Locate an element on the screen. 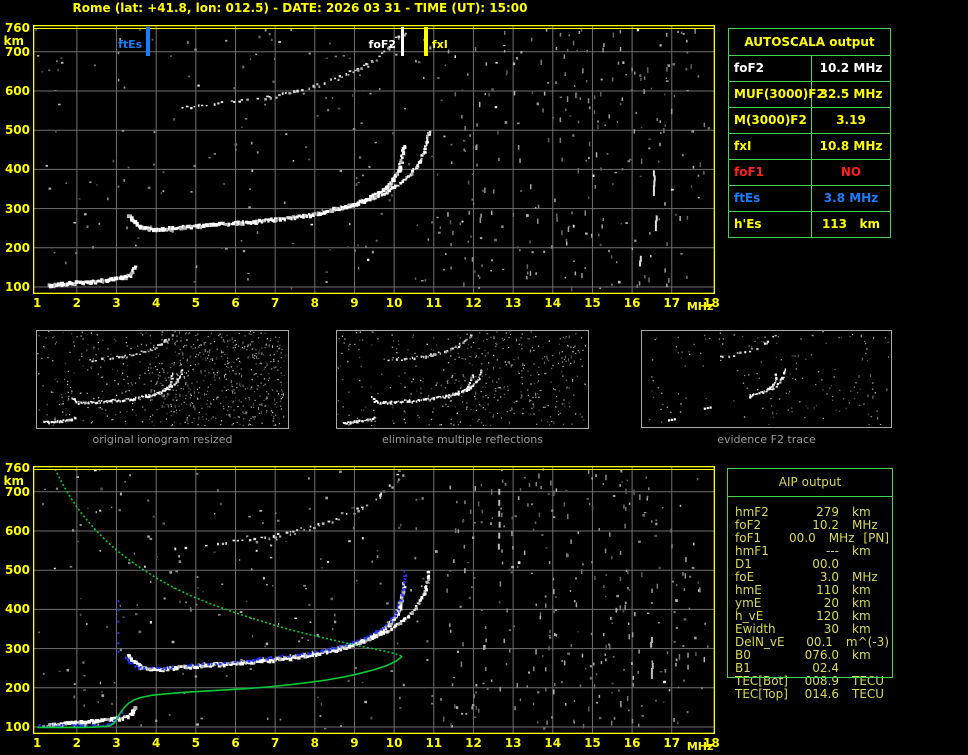 The width and height of the screenshot is (968, 755). autoscala-row-value: NO is located at coordinates (851, 172).